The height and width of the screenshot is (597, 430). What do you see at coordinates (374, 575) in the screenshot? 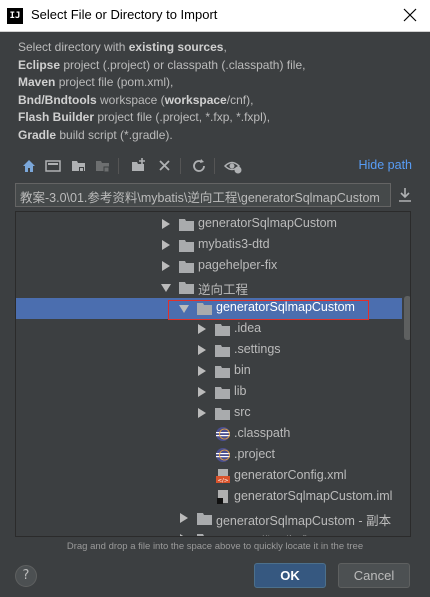
I see `cancel-button: Cancel` at bounding box center [374, 575].